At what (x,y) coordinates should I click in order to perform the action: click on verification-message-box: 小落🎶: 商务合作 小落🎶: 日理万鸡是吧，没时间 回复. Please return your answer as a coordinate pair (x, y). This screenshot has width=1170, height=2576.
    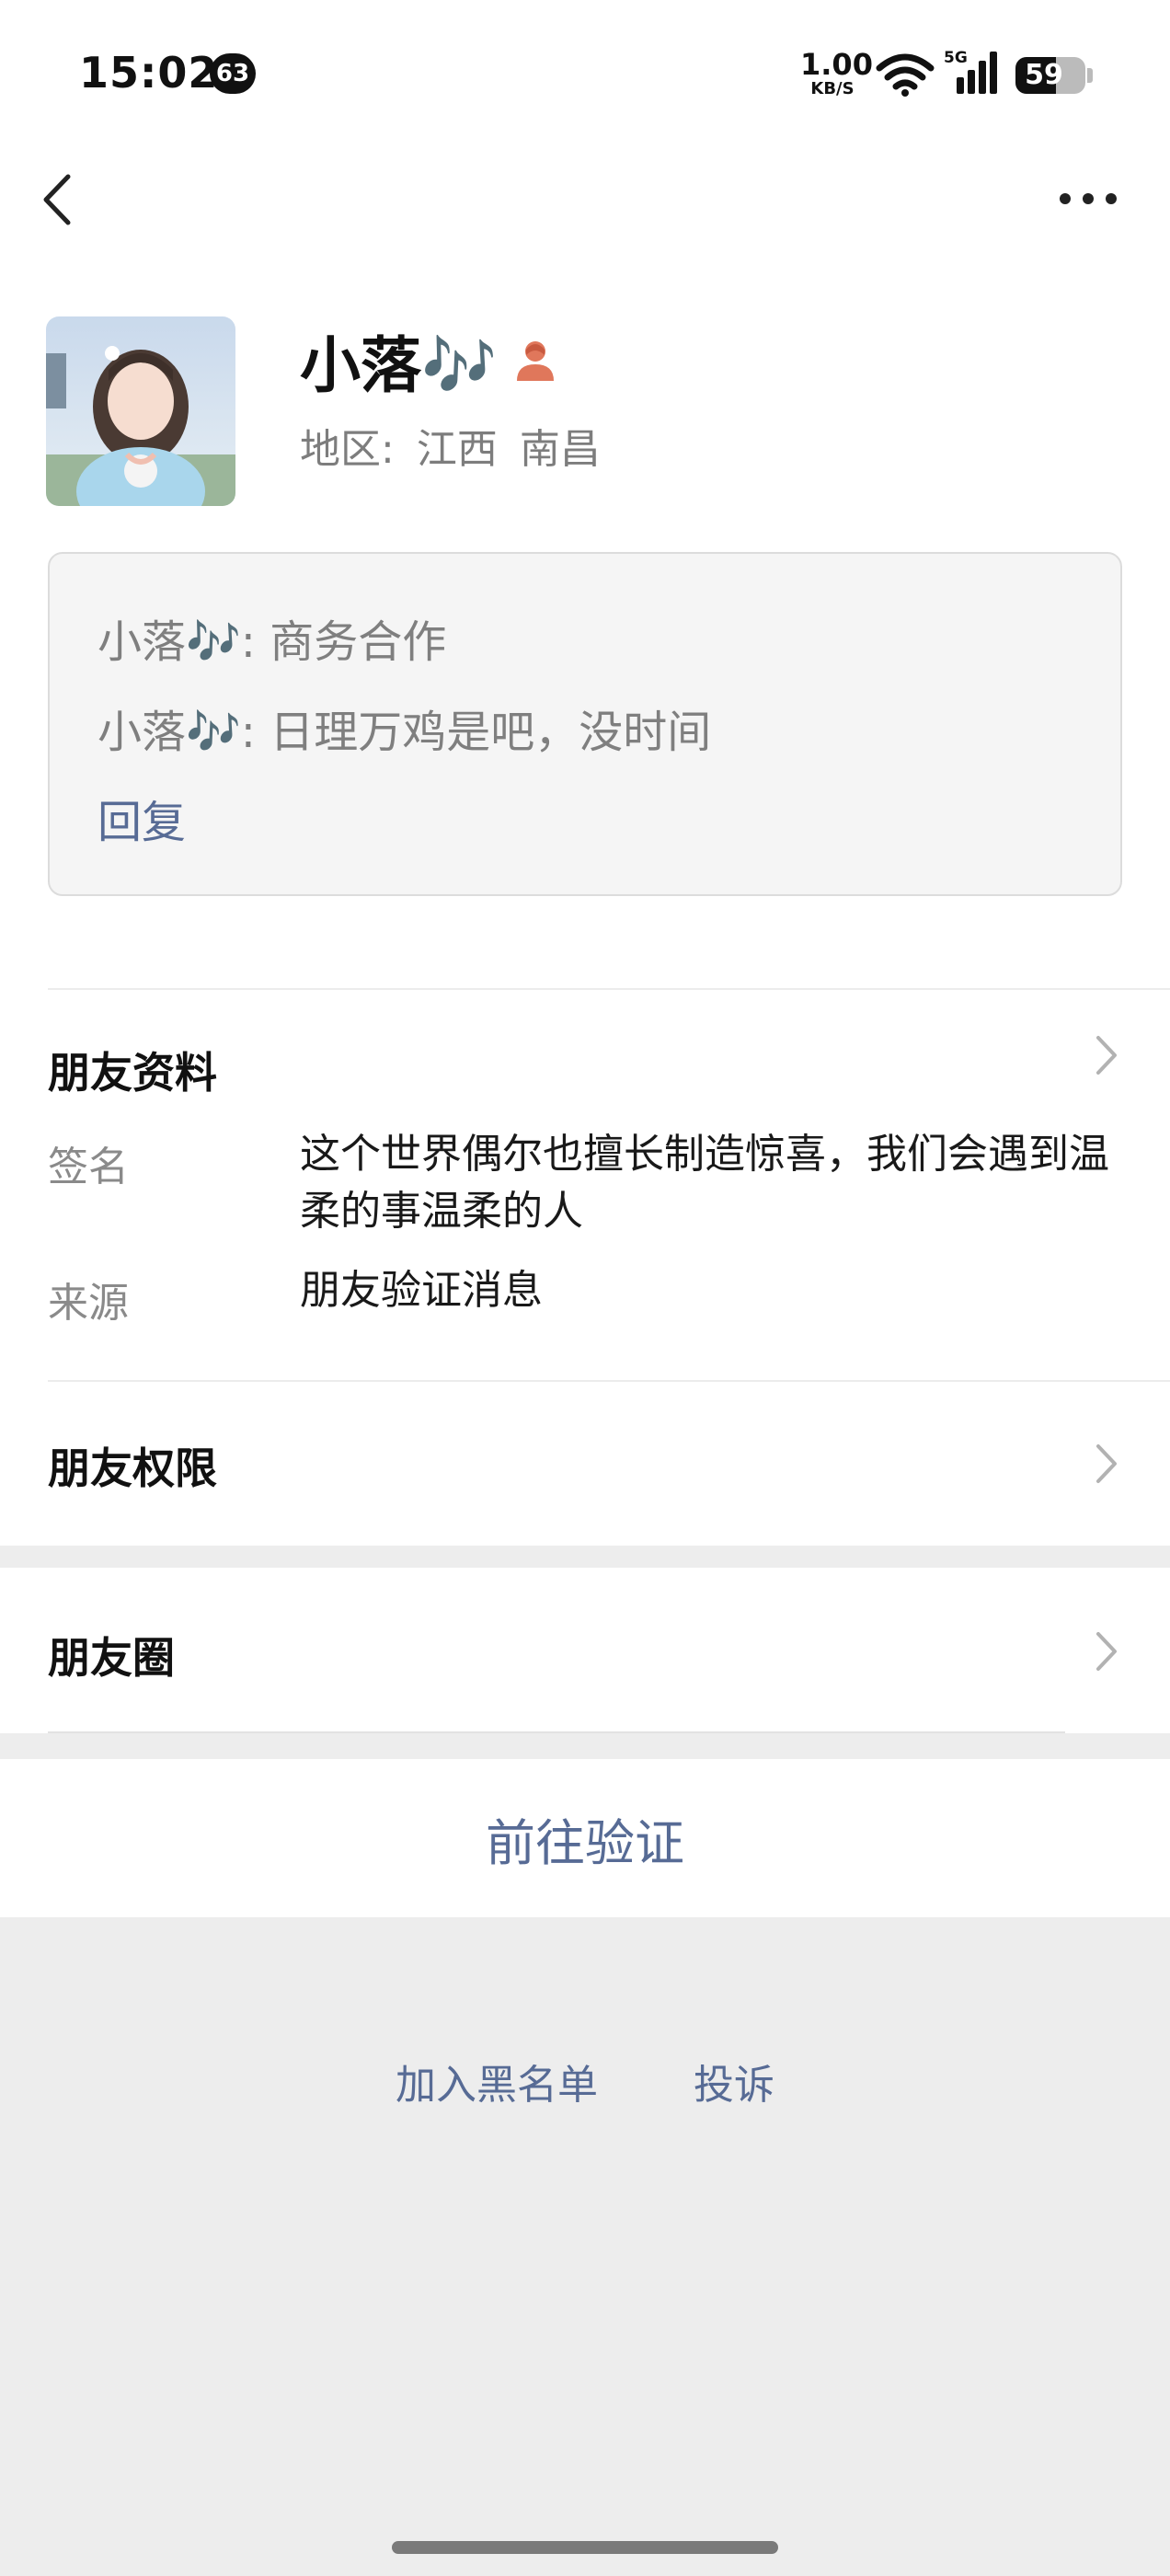
    Looking at the image, I should click on (585, 724).